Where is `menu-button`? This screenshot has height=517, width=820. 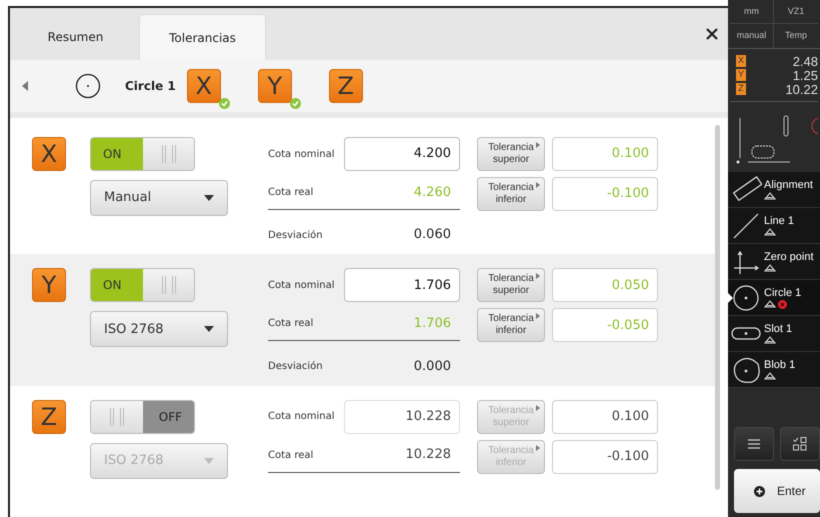
menu-button is located at coordinates (754, 444).